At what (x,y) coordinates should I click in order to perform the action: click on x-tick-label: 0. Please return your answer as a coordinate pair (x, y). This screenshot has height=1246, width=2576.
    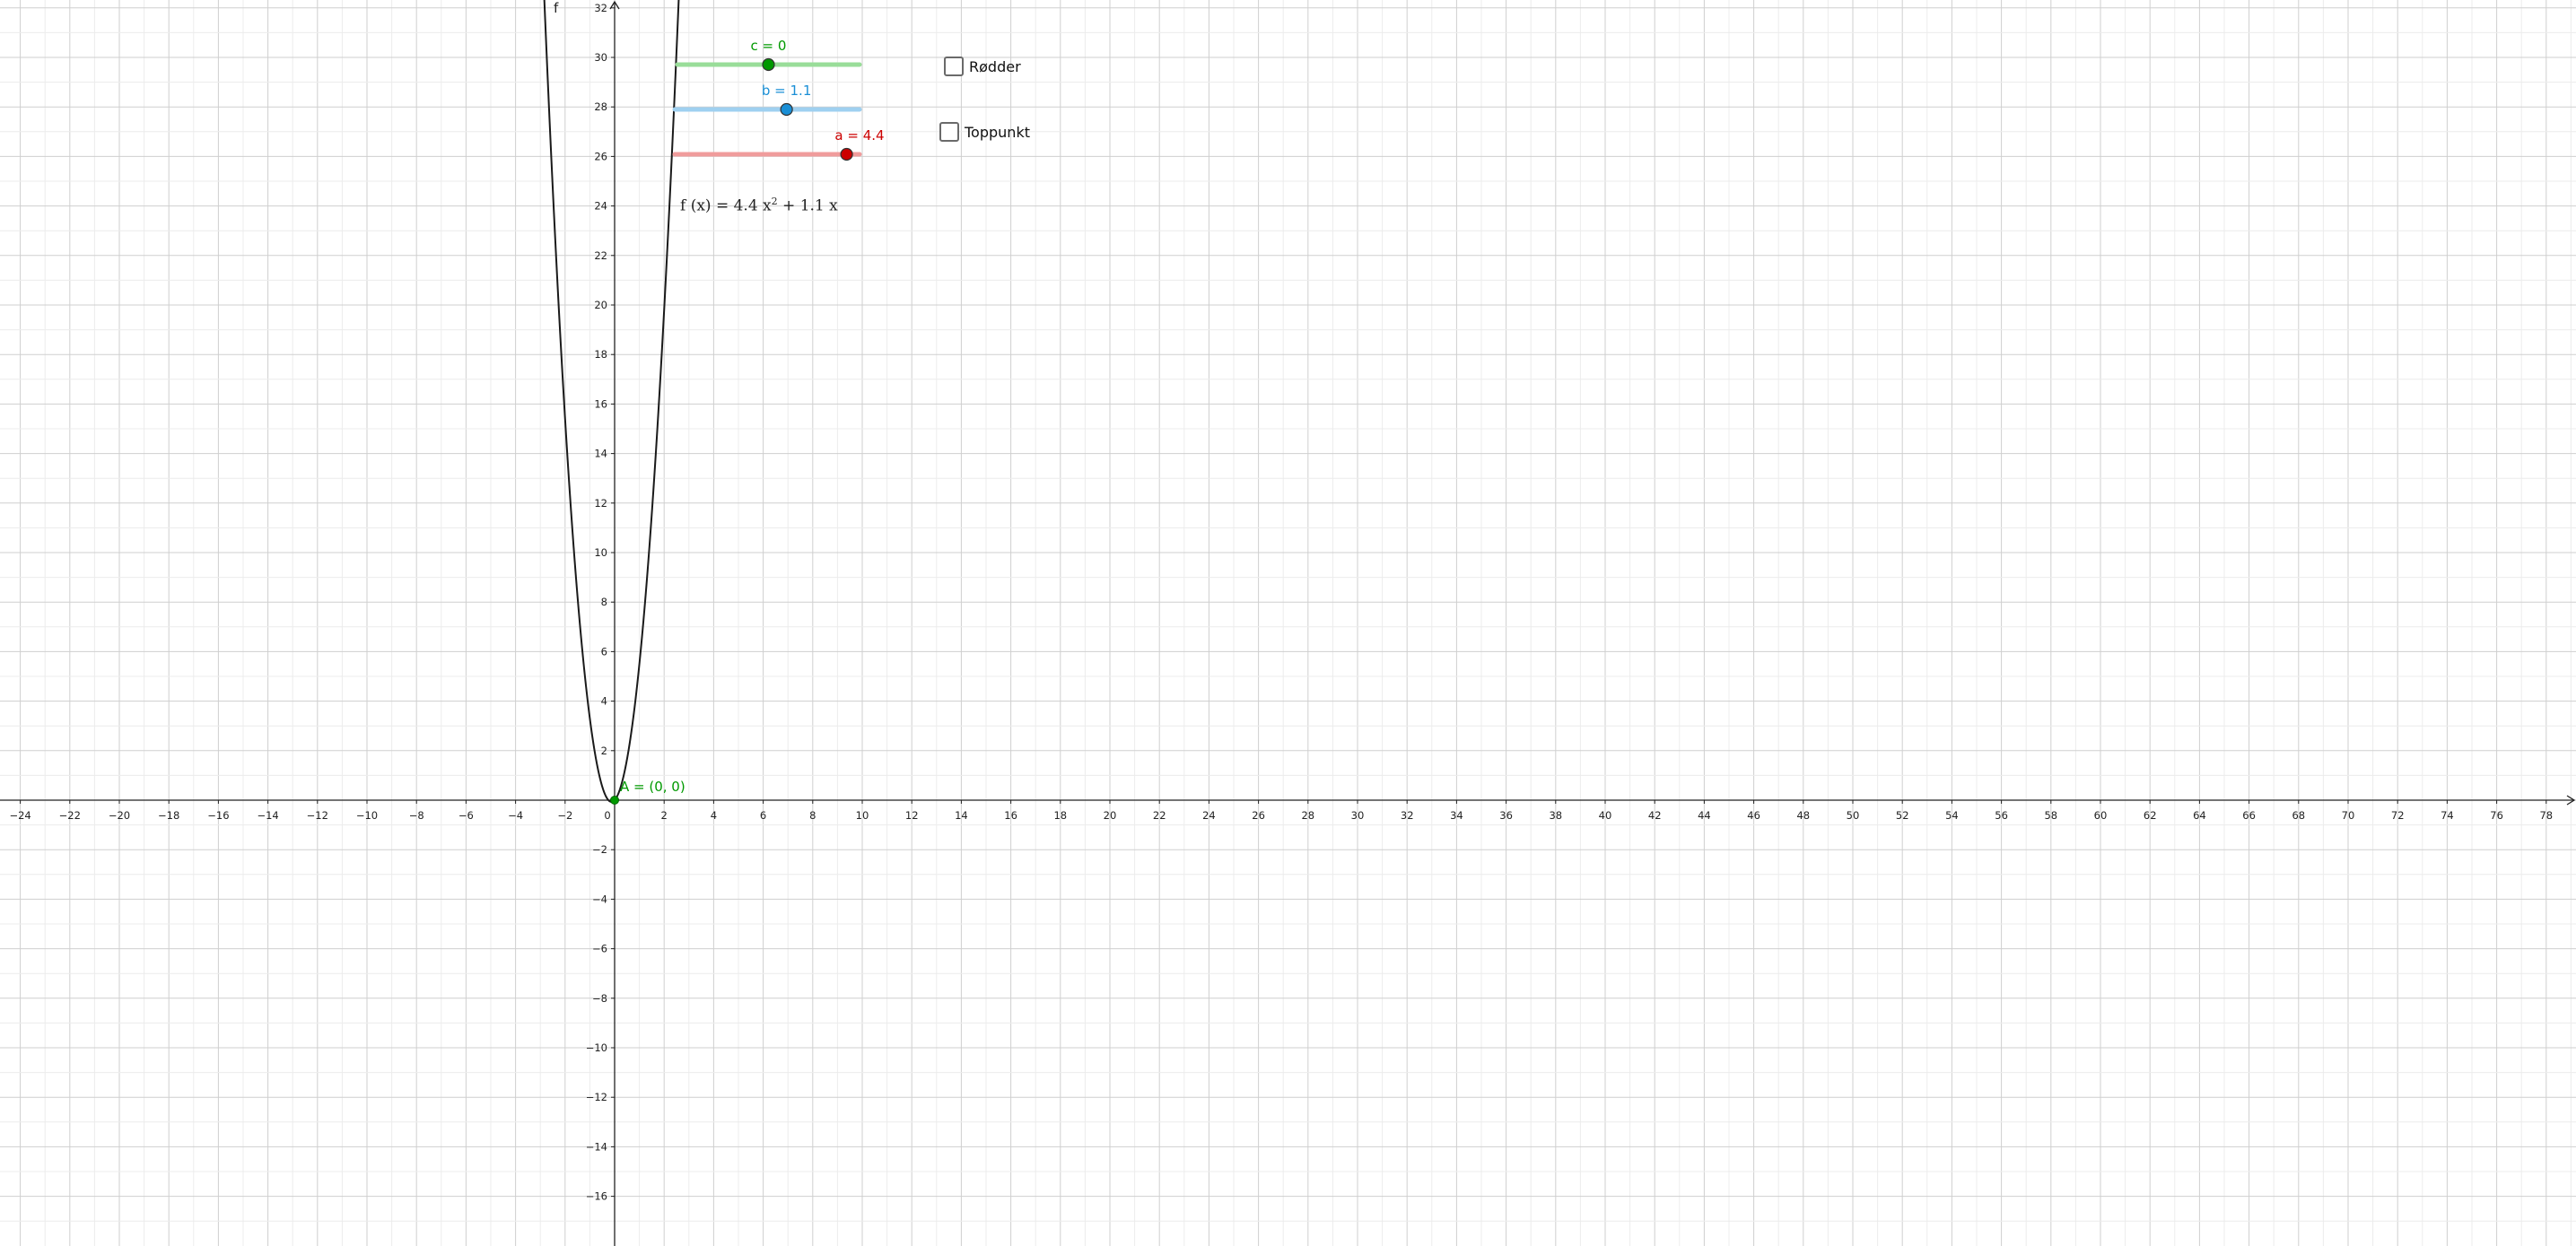
    Looking at the image, I should click on (607, 815).